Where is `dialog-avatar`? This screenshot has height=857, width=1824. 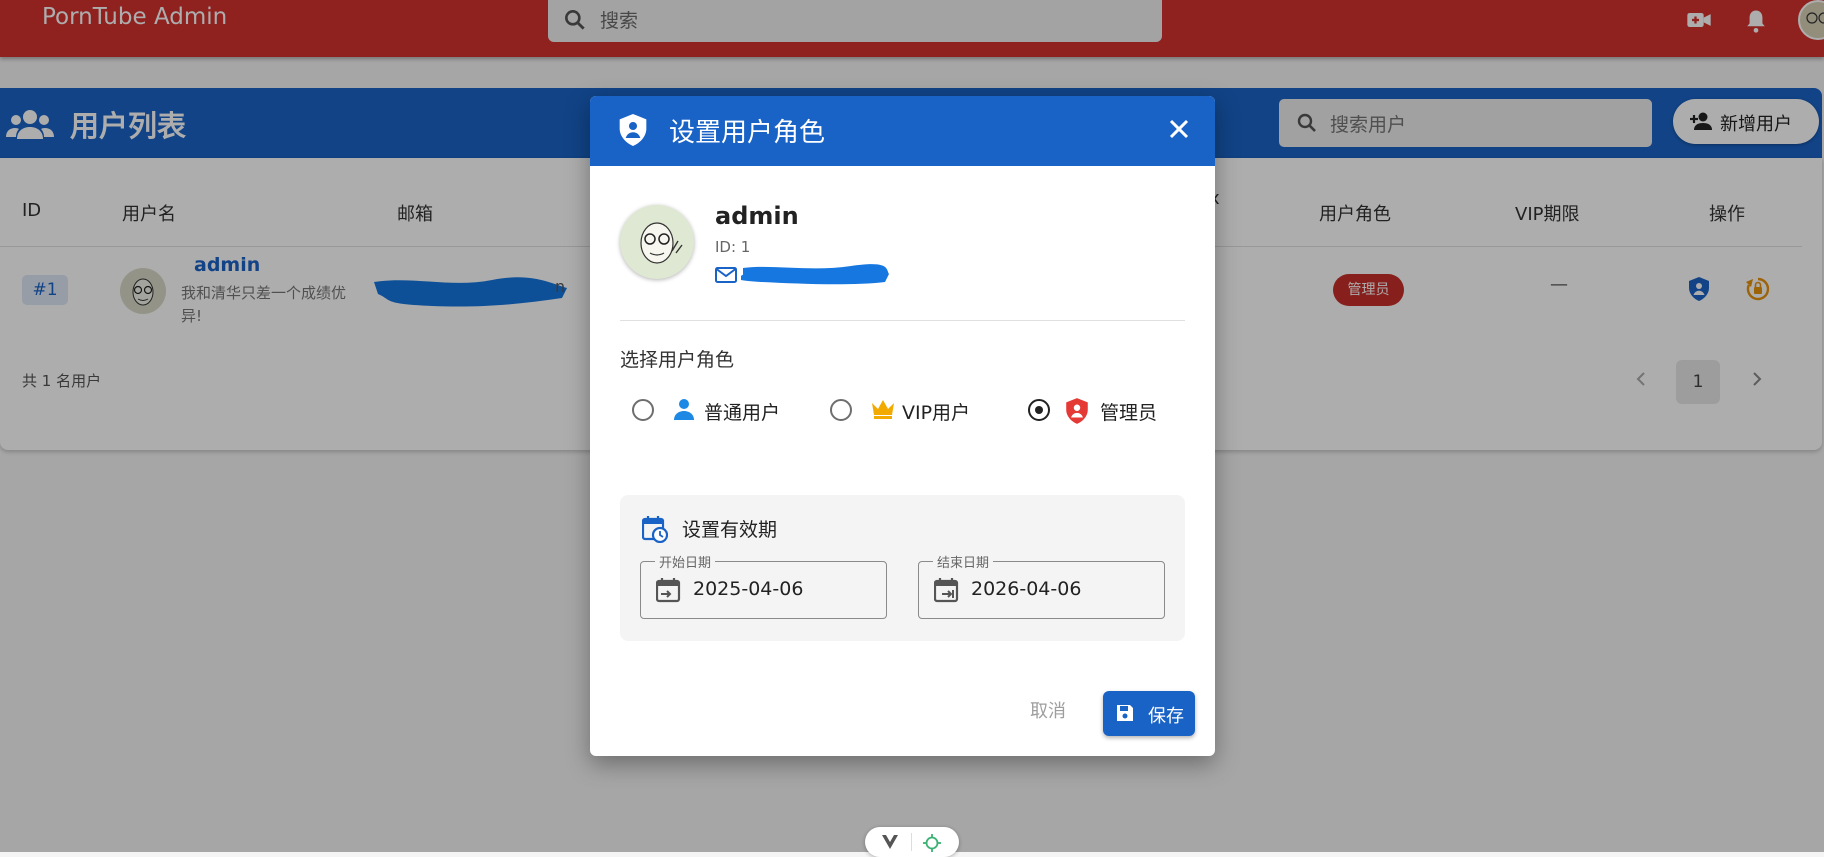
dialog-avatar is located at coordinates (657, 242).